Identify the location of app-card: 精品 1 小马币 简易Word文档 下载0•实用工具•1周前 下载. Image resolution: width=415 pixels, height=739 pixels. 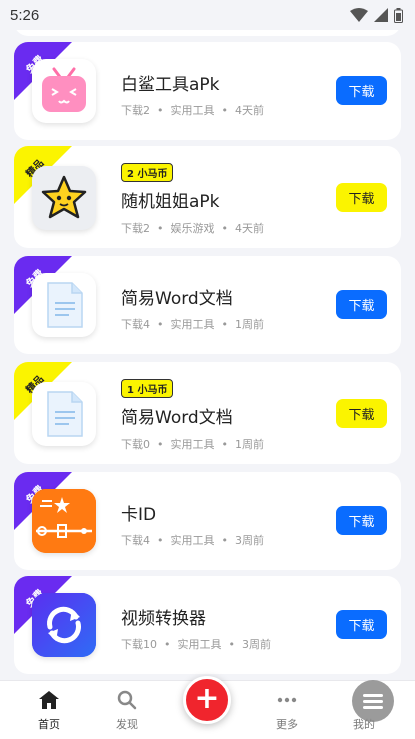
(207, 413).